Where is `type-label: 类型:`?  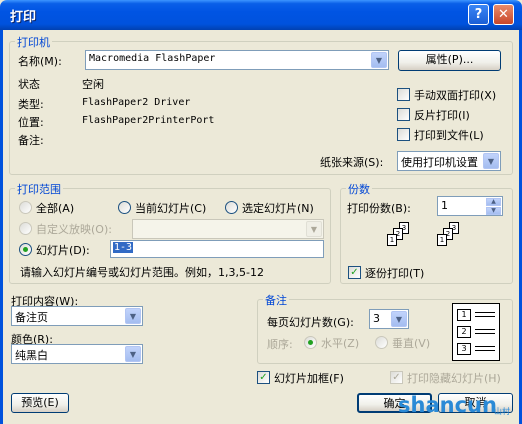
type-label: 类型: is located at coordinates (31, 104).